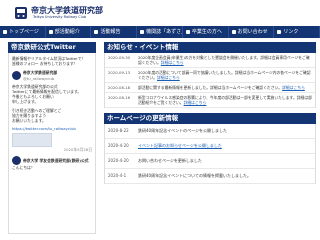  Describe the element at coordinates (142, 32) in the screenshot. I see `book-icon` at that location.